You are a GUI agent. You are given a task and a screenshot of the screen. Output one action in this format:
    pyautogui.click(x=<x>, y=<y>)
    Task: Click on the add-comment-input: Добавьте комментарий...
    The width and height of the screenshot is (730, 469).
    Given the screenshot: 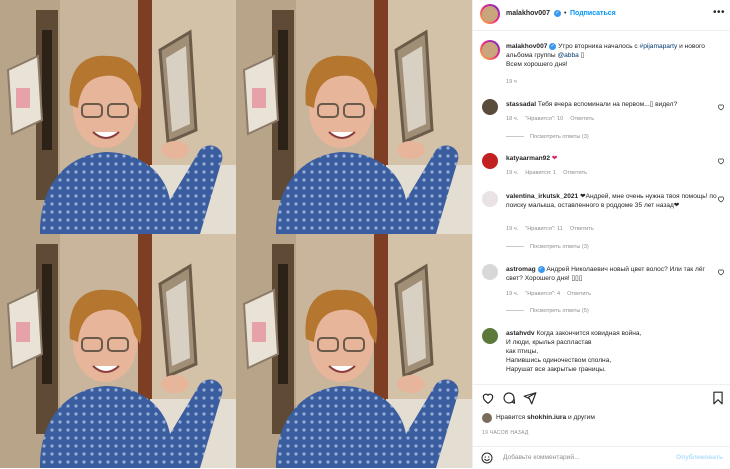 What is the action you would take?
    pyautogui.click(x=541, y=457)
    